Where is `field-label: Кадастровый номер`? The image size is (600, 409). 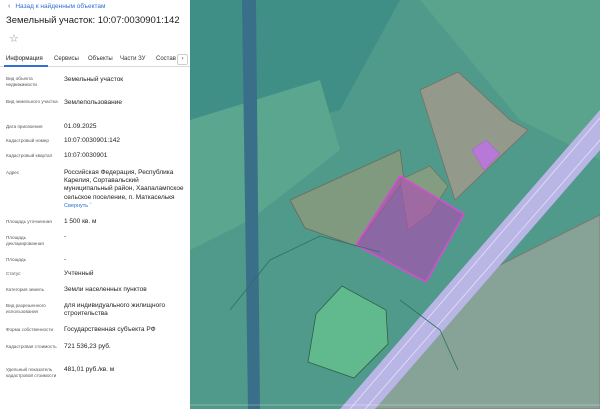
field-label: Кадастровый номер is located at coordinates (27, 140).